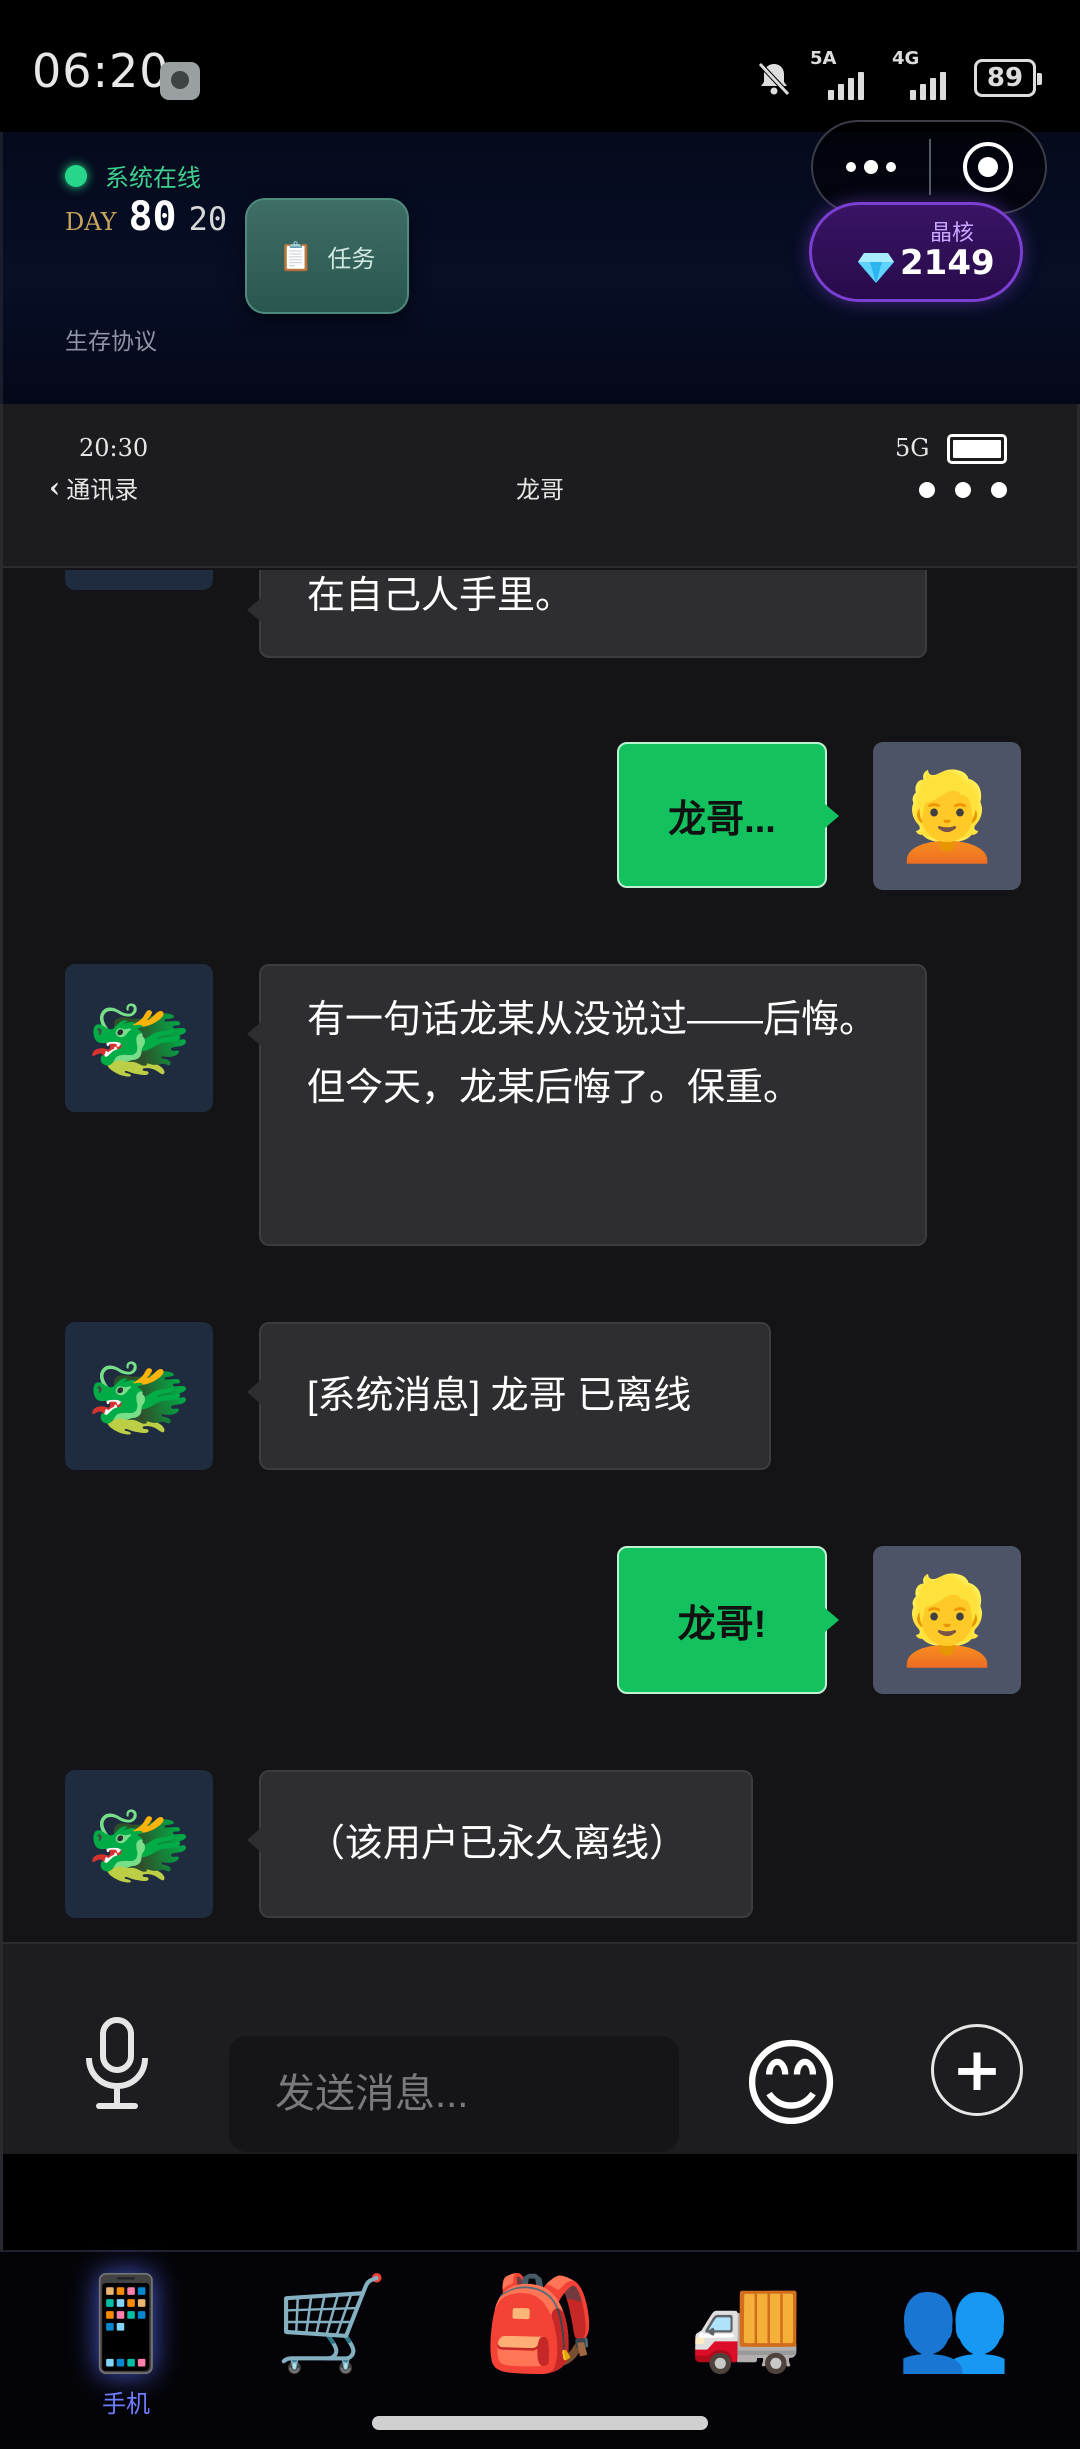  I want to click on message-bubble: 有一句话龙某从没说过——后悔。但今天，龙某后悔了。保重。, so click(587, 1105).